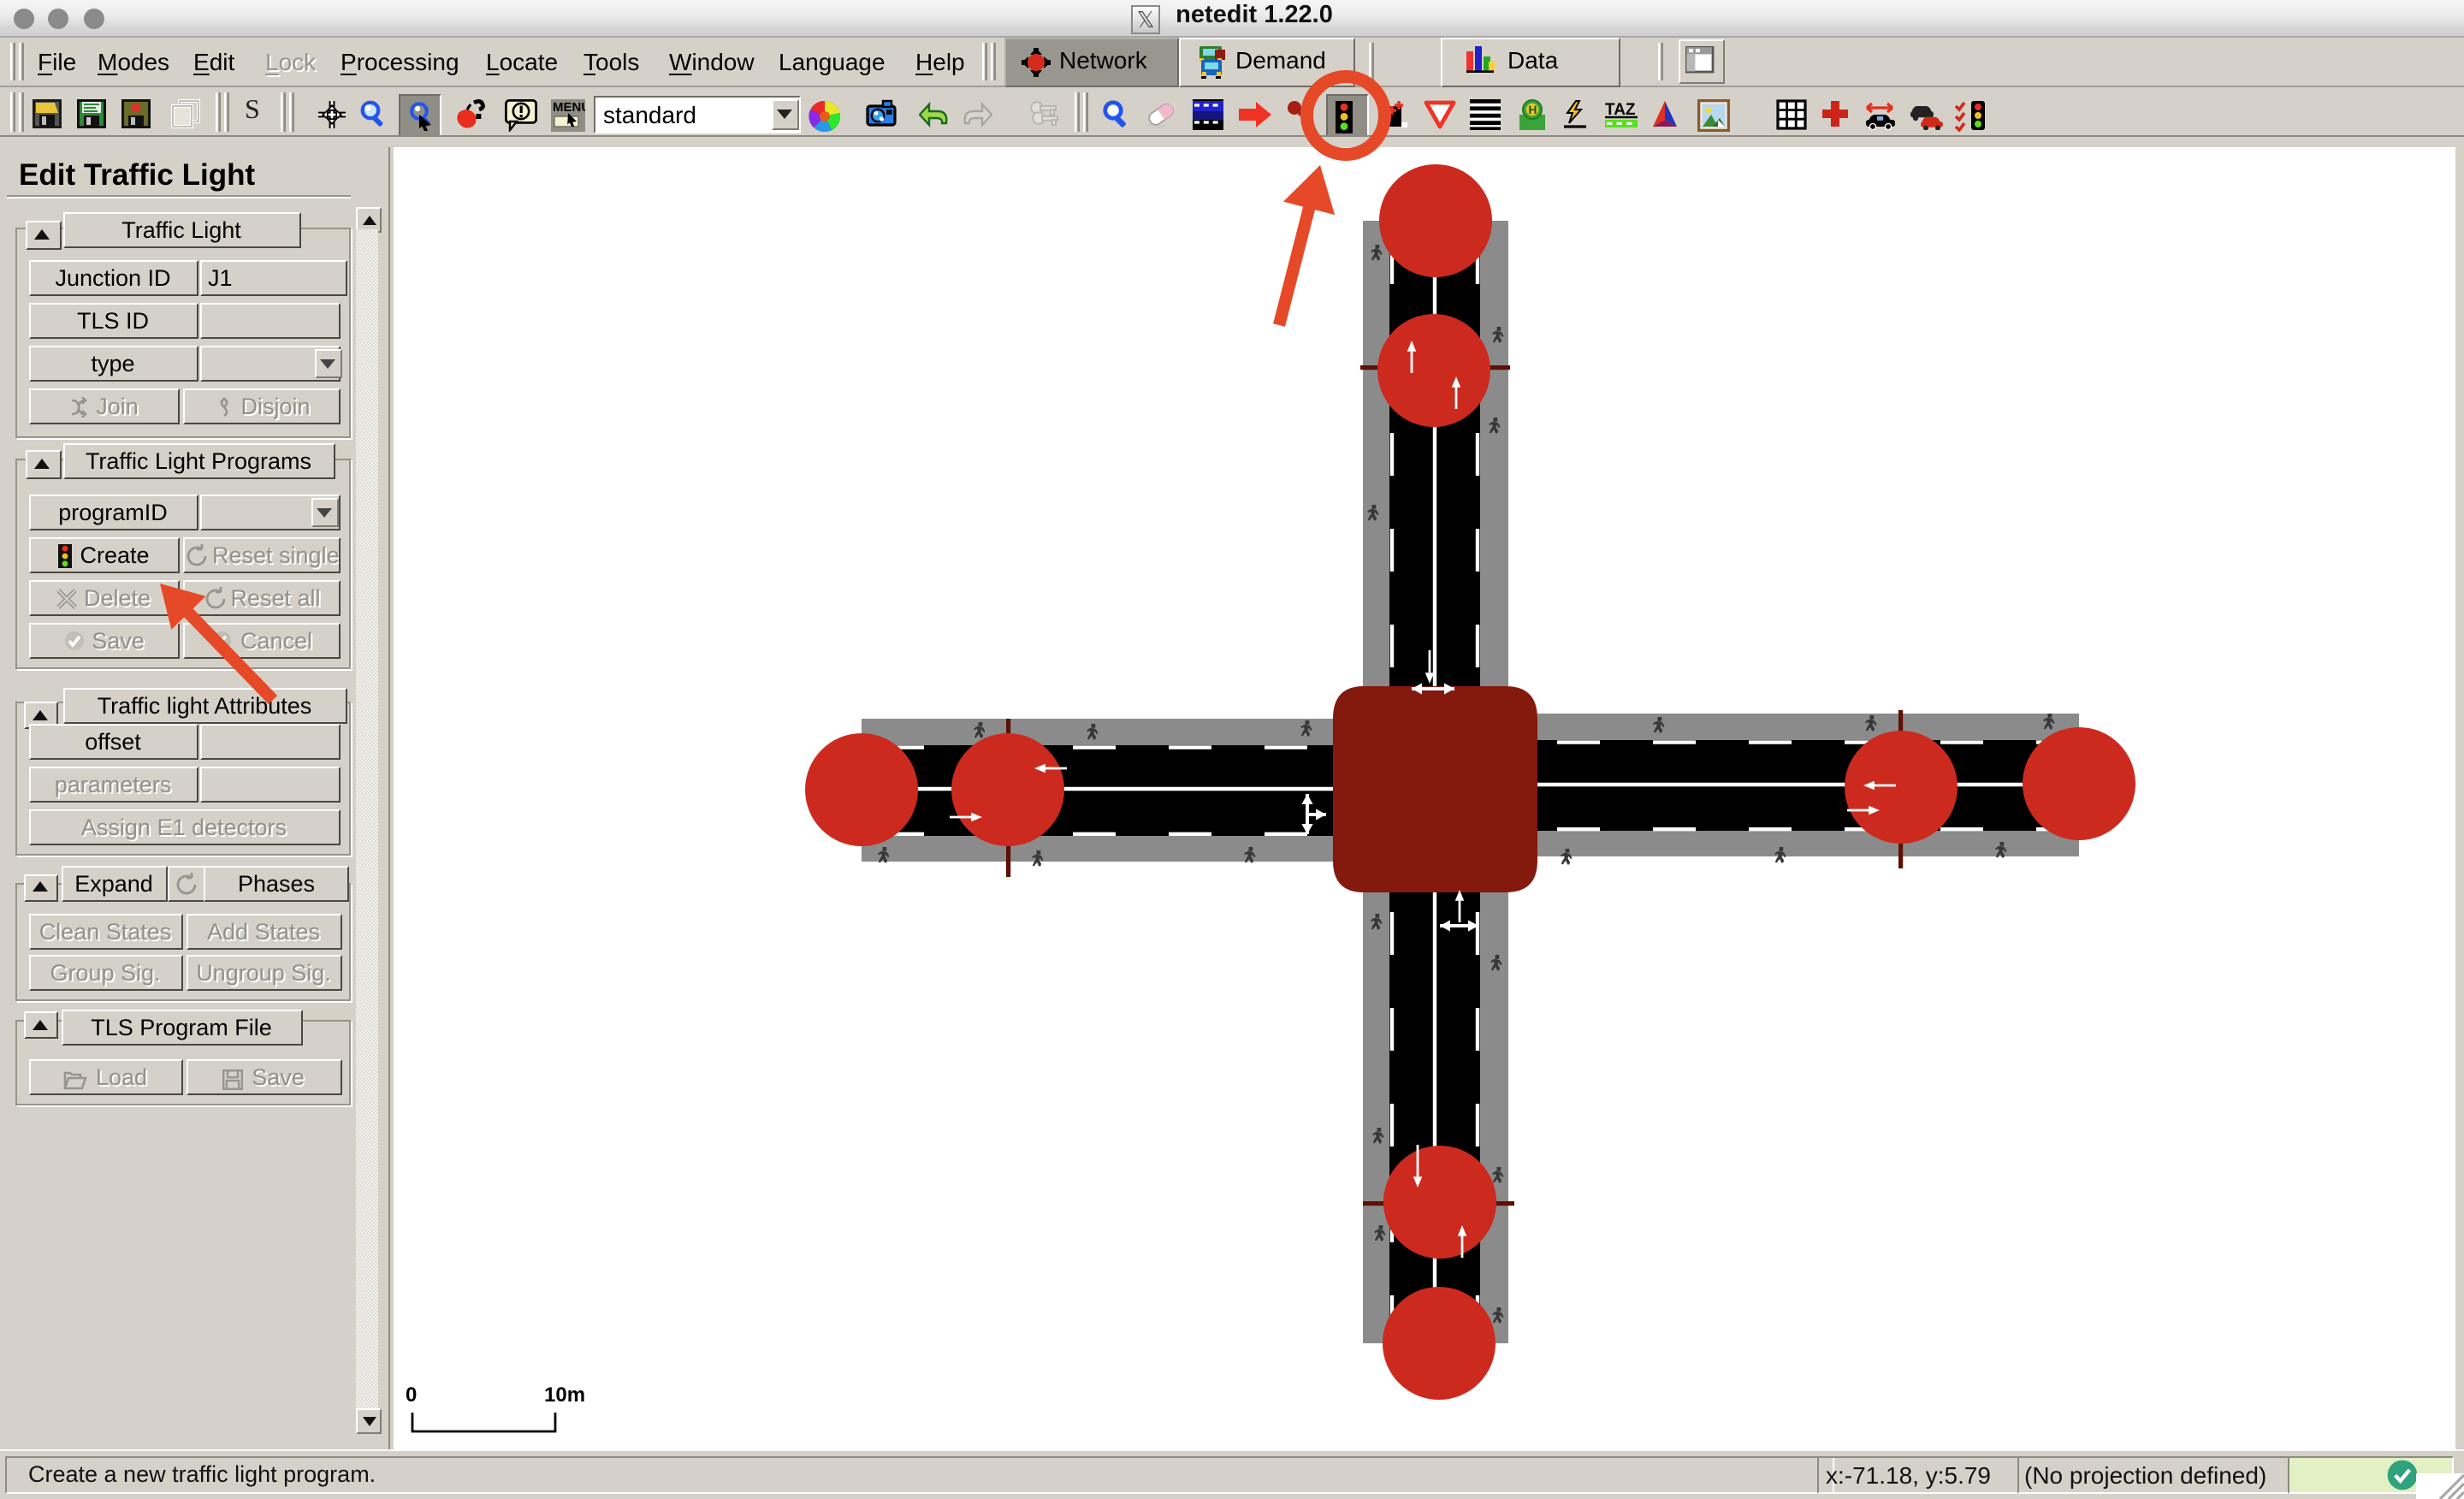 This screenshot has width=2464, height=1499. I want to click on svg-text: 0, so click(411, 1395).